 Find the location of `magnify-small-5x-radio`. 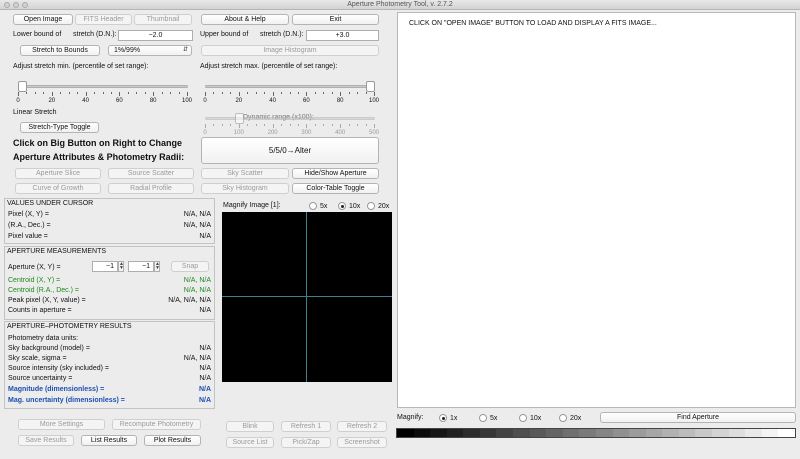

magnify-small-5x-radio is located at coordinates (313, 206).